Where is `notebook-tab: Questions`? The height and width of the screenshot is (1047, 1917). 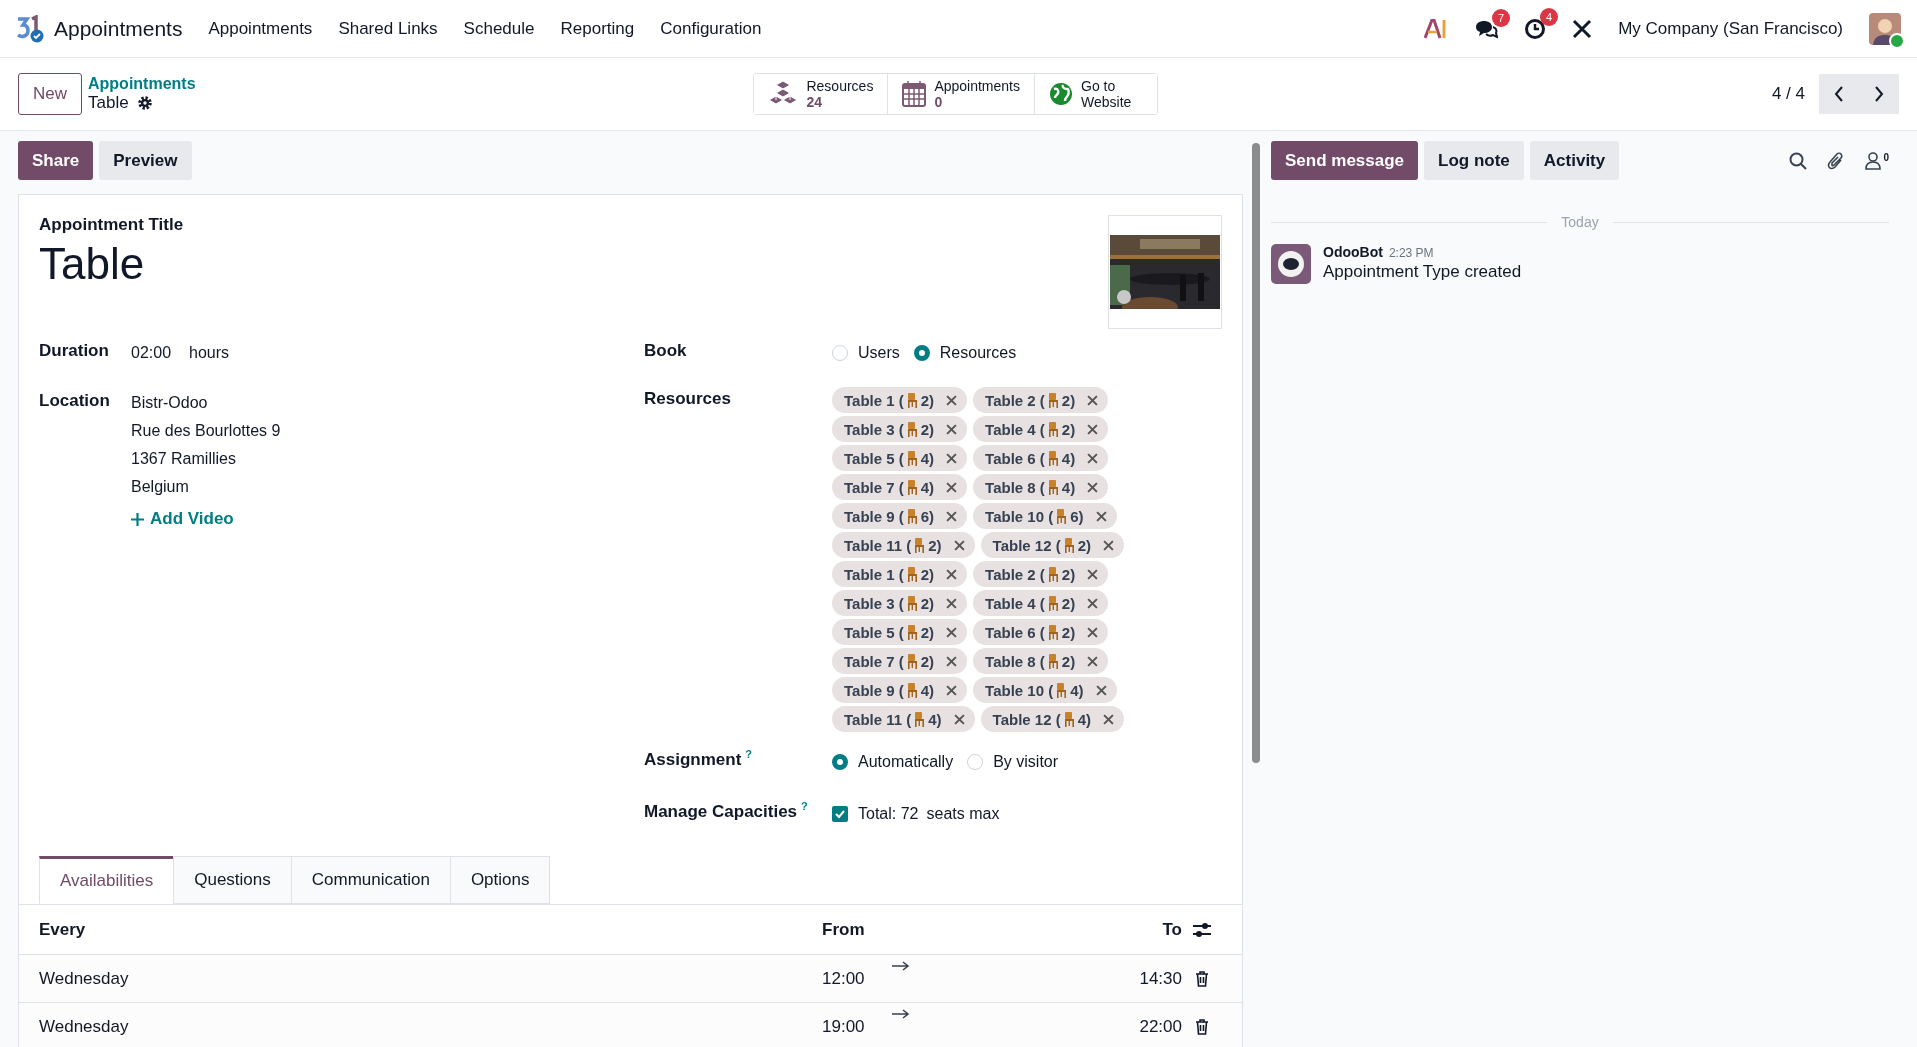 notebook-tab: Questions is located at coordinates (232, 880).